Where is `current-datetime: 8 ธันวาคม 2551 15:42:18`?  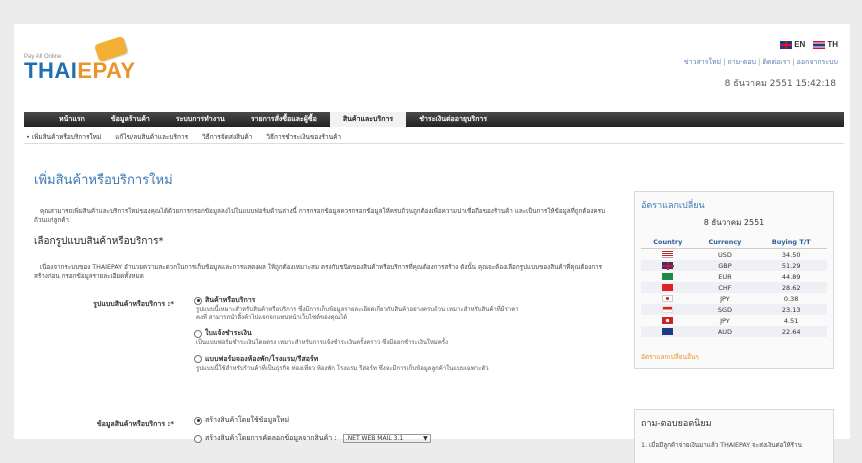
current-datetime: 8 ธันวาคม 2551 15:42:18 is located at coordinates (780, 84).